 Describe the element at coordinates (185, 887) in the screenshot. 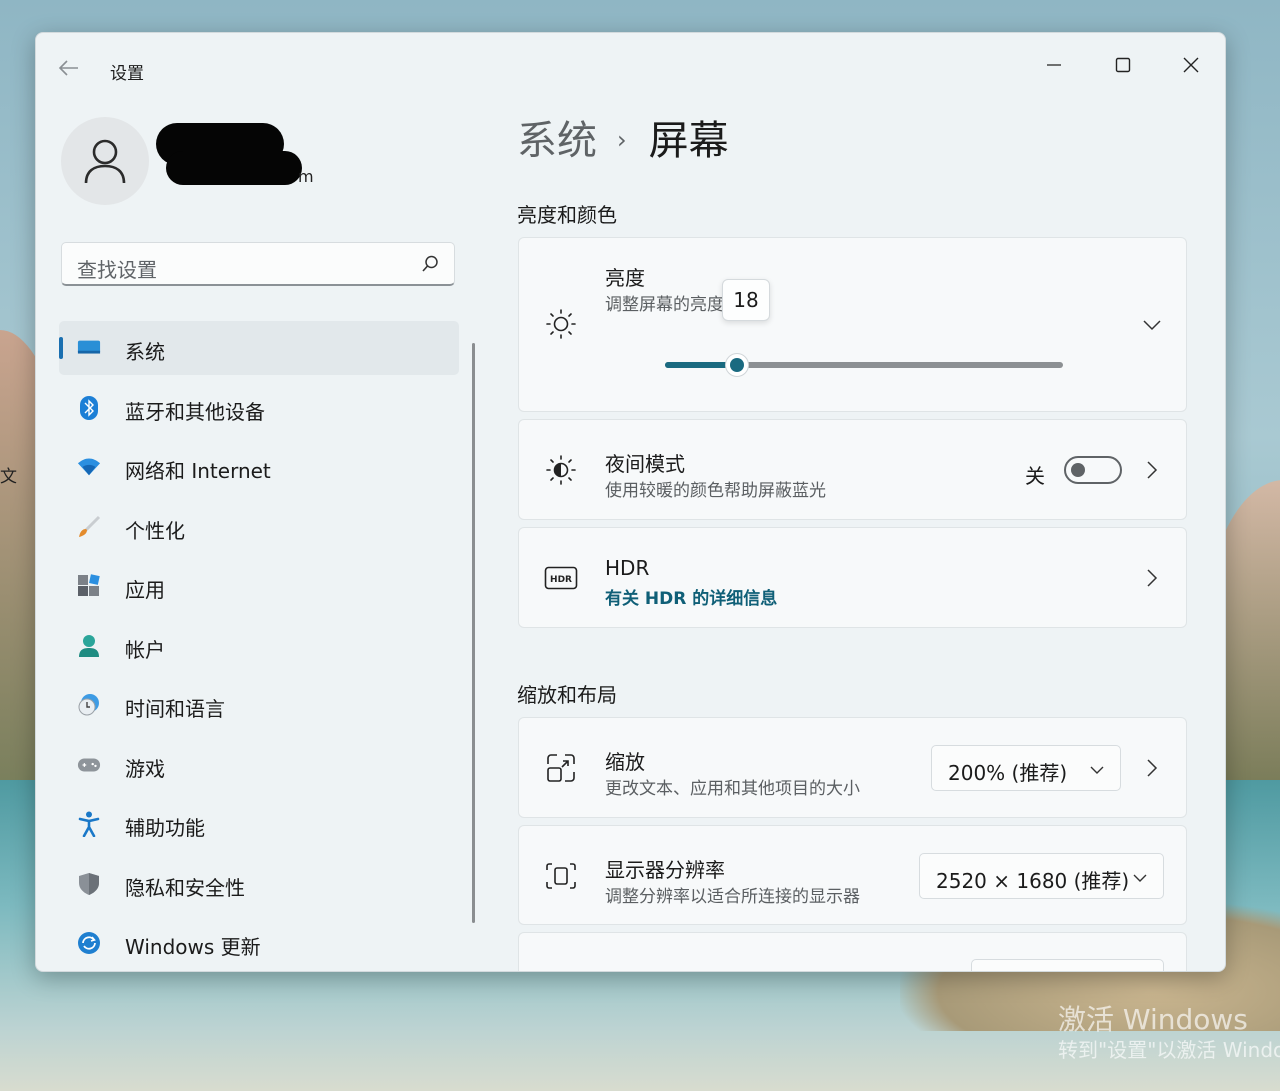

I see `sidebar-item-label: 隐私和安全性` at that location.